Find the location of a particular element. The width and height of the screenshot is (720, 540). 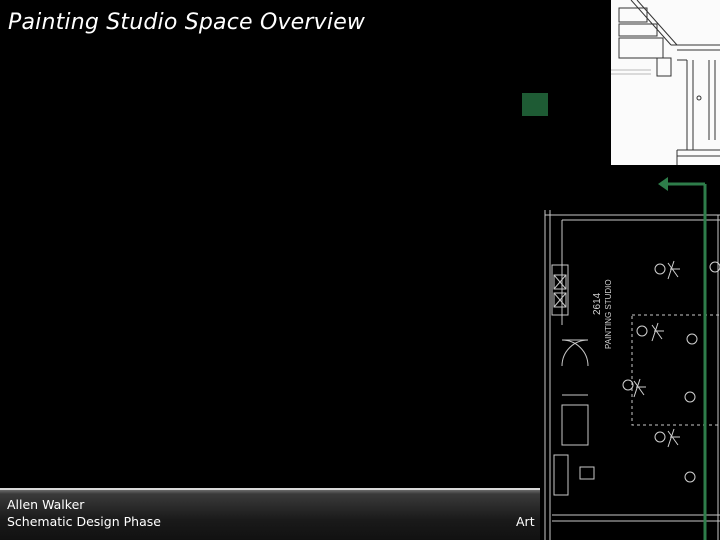

footer-phase: Schematic Design Phase is located at coordinates (84, 521).